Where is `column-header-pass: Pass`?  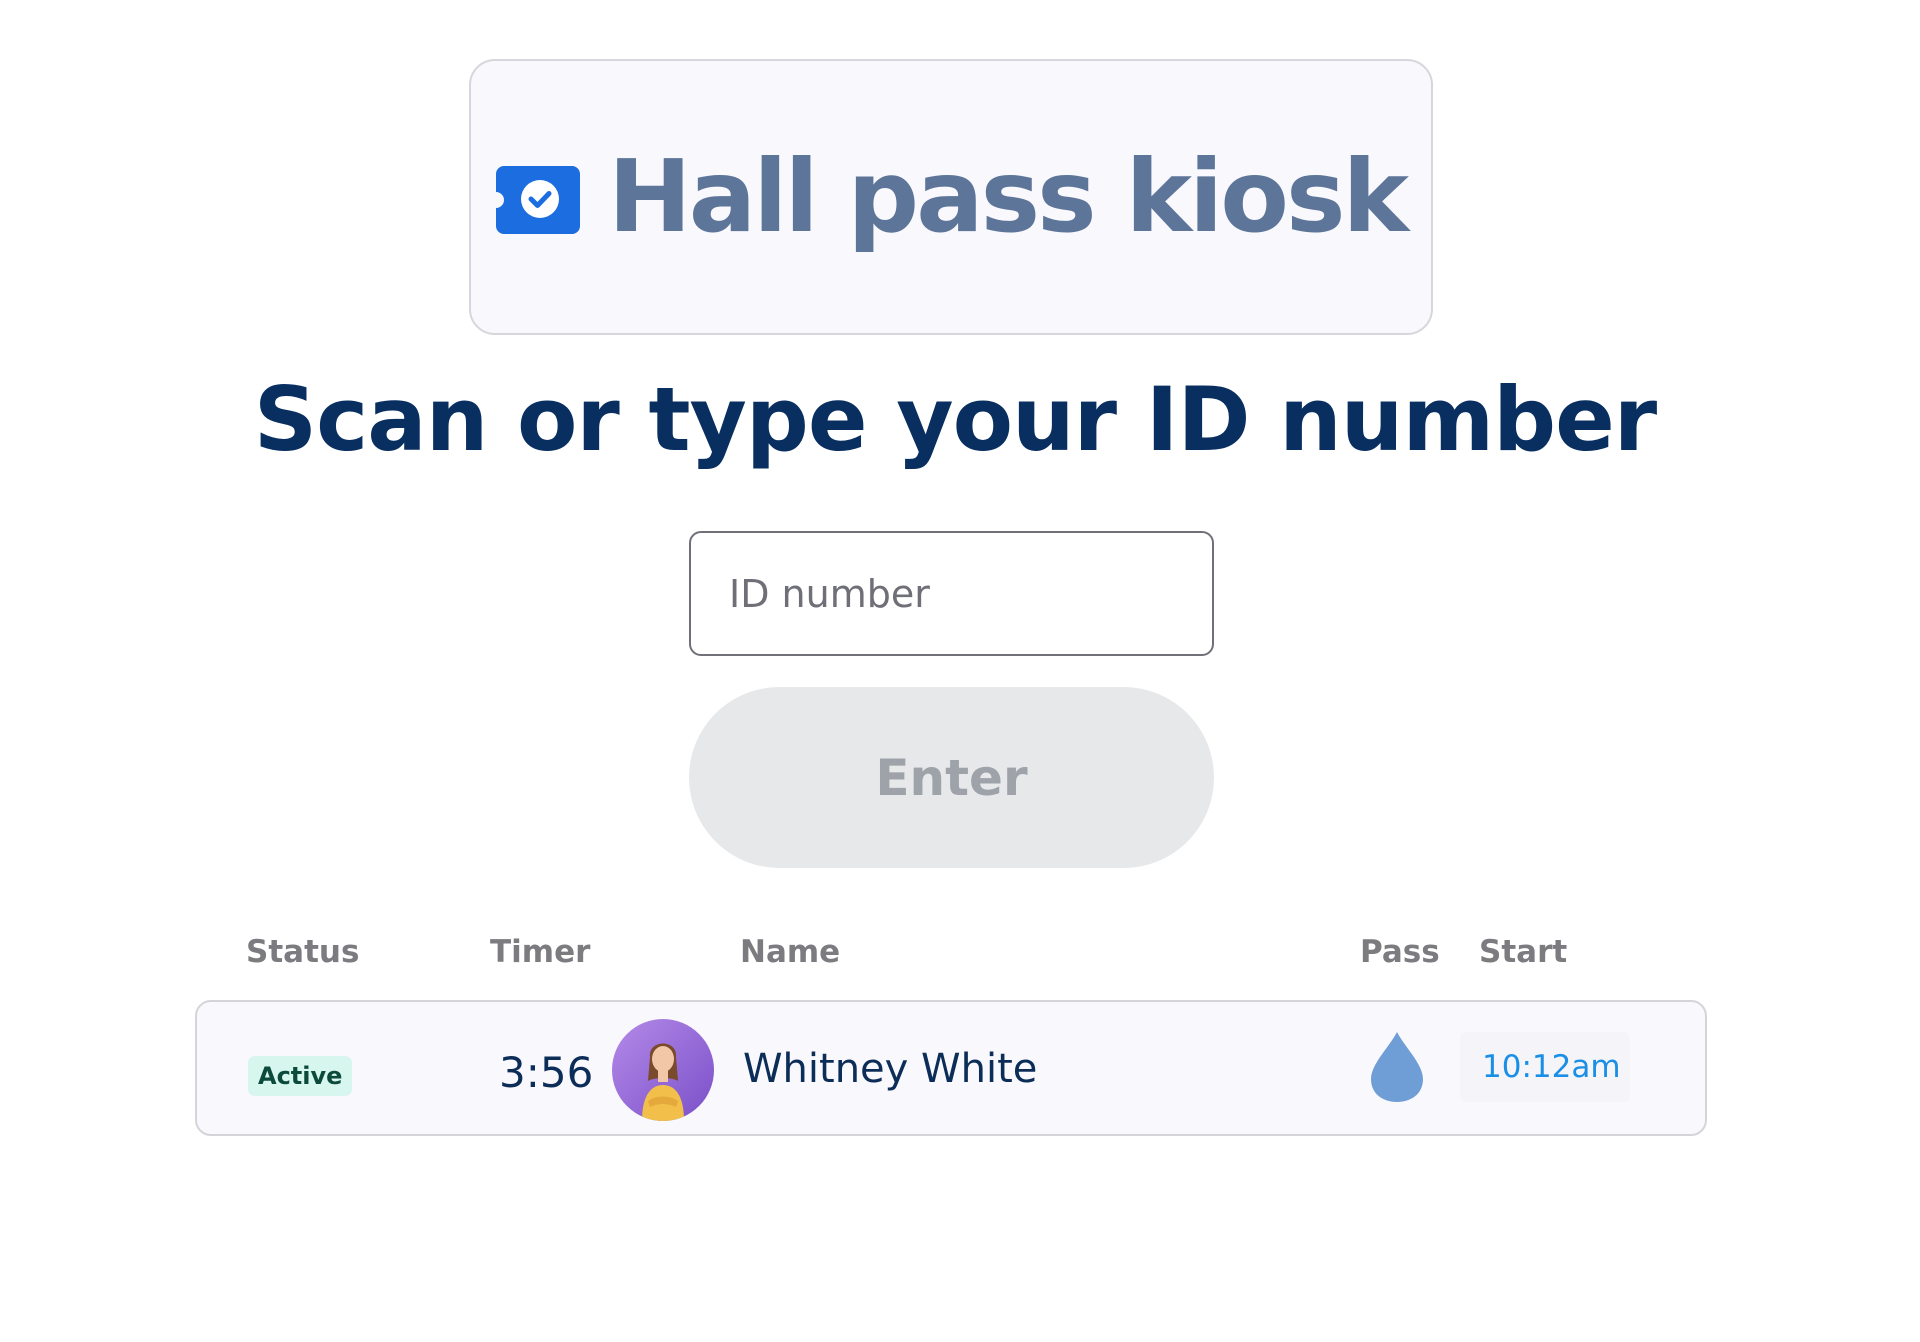
column-header-pass: Pass is located at coordinates (1400, 952).